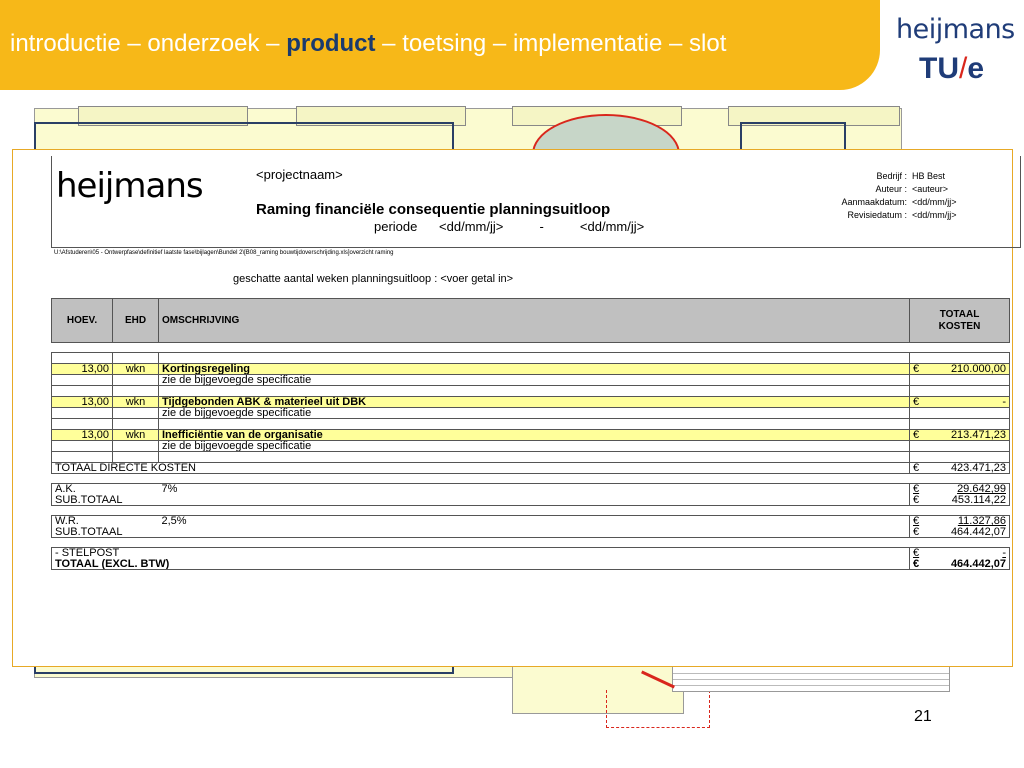 The image size is (1024, 768). What do you see at coordinates (959, 314) in the screenshot?
I see `header-totaal-1: TOTAAL` at bounding box center [959, 314].